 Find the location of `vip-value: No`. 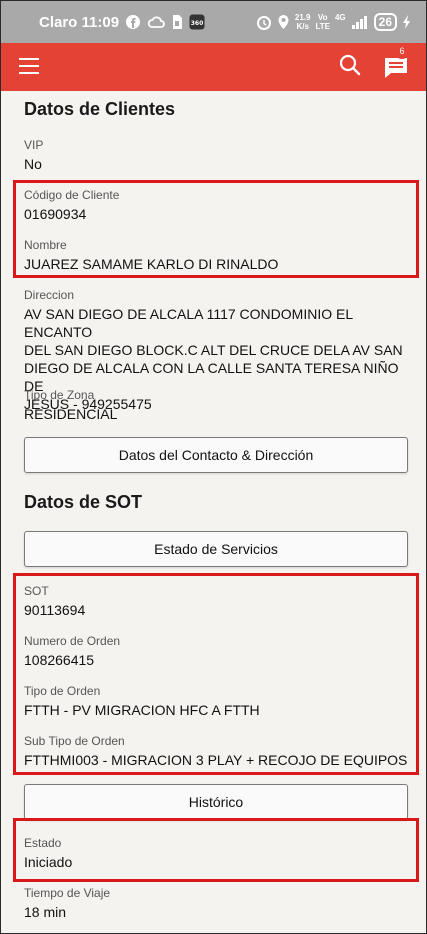

vip-value: No is located at coordinates (33, 164).